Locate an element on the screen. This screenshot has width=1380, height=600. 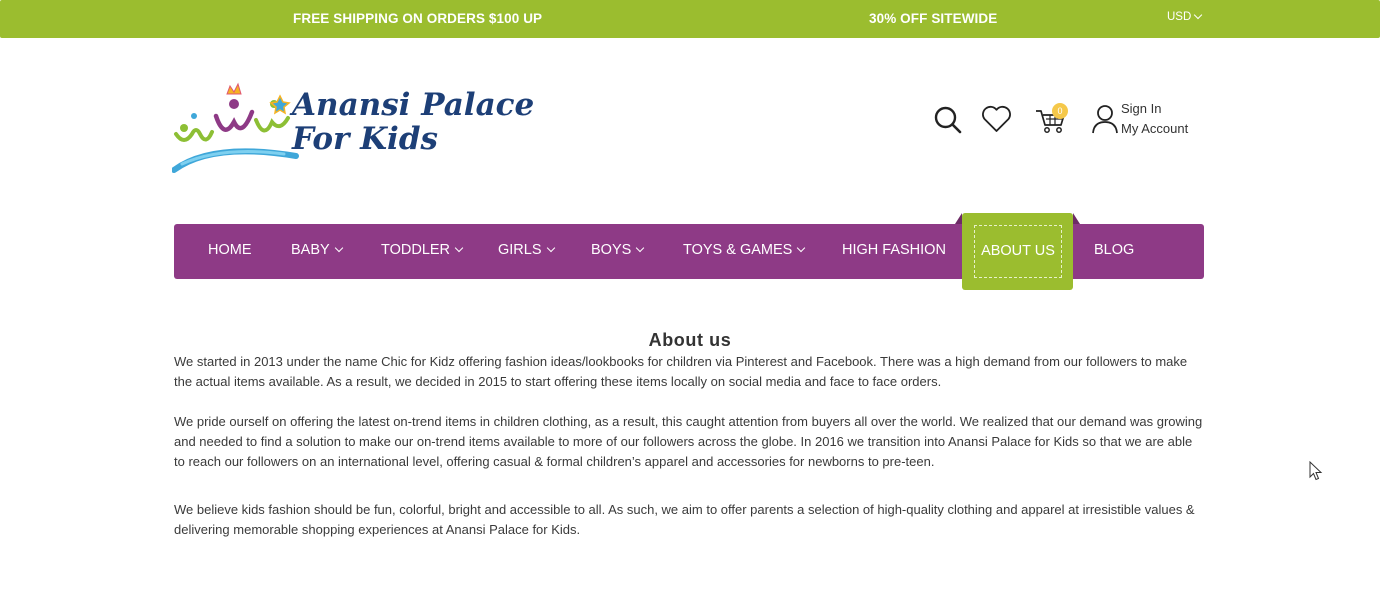
nav-item-boys: BOYS is located at coordinates (618, 251).